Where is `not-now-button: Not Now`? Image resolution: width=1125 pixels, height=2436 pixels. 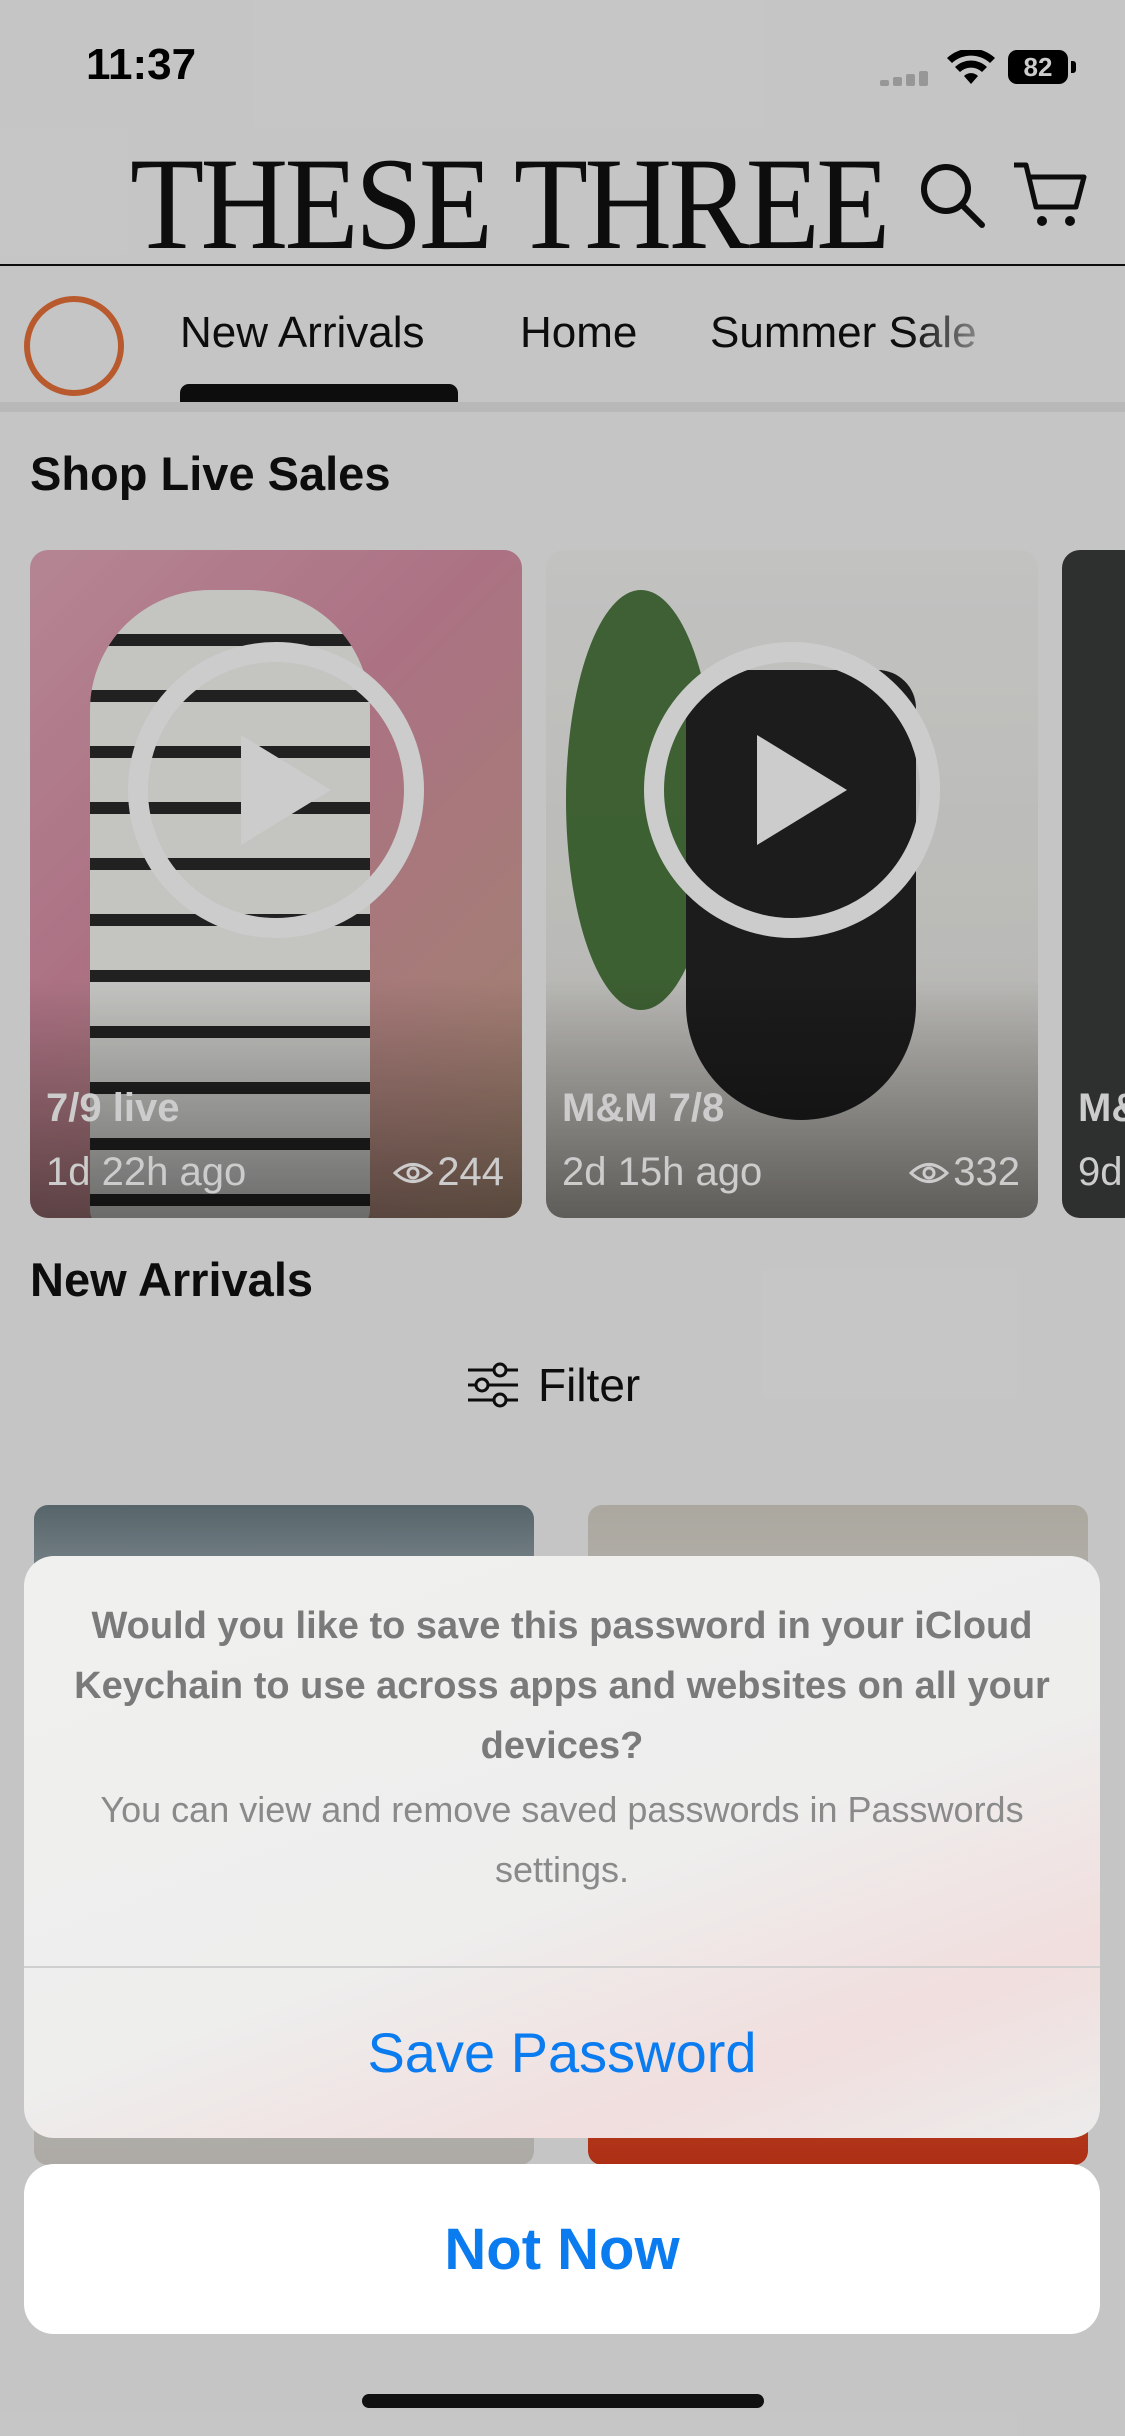
not-now-button: Not Now is located at coordinates (562, 2249).